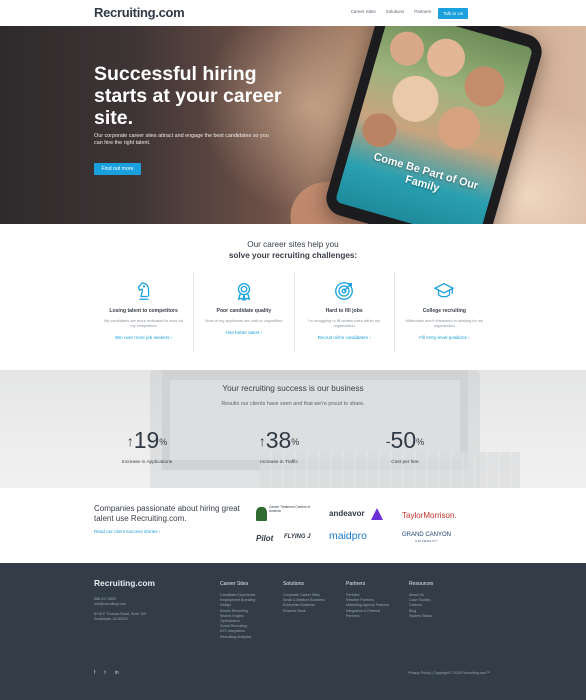 The image size is (586, 700). Describe the element at coordinates (426, 541) in the screenshot. I see `grand-canyon-sub: UNIVERSITY` at that location.